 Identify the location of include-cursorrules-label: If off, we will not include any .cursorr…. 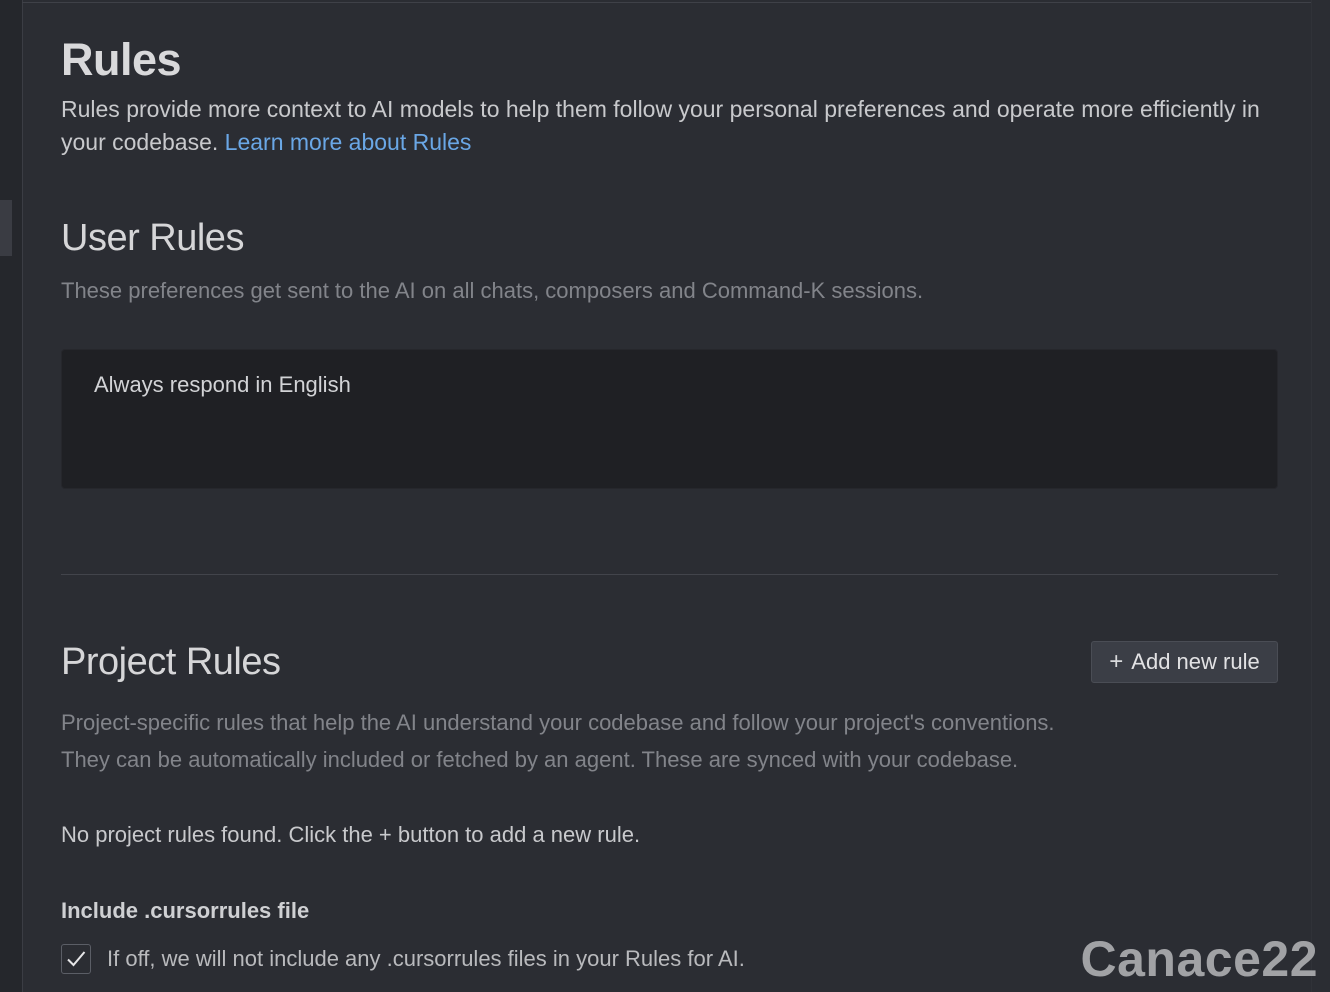
(426, 958).